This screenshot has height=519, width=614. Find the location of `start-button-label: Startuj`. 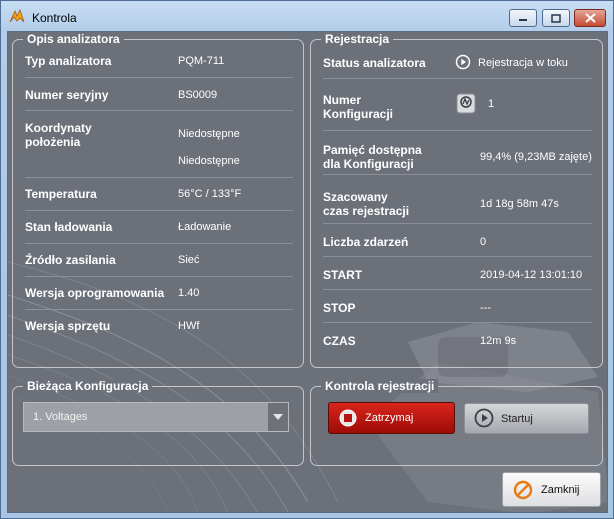

start-button-label: Startuj is located at coordinates (517, 419).